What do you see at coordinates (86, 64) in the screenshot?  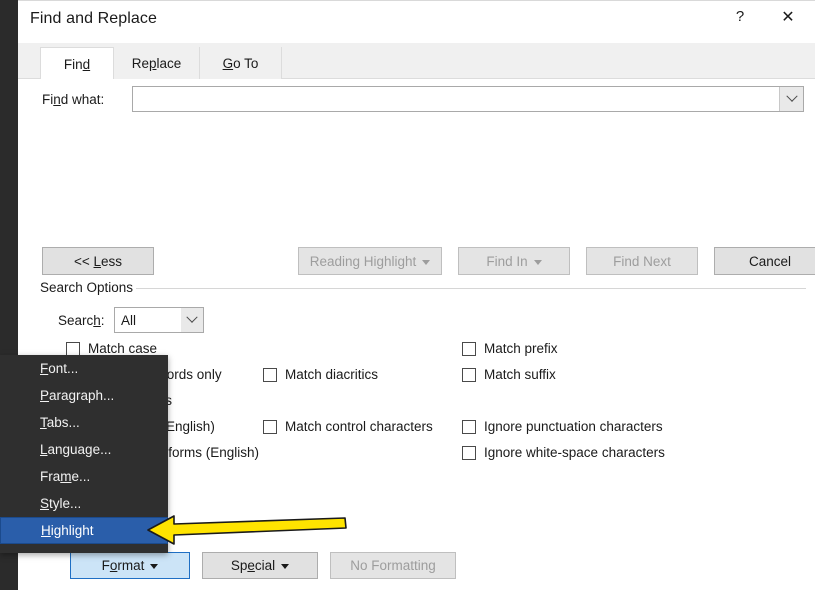 I see `tab-find-mnemonic: d` at bounding box center [86, 64].